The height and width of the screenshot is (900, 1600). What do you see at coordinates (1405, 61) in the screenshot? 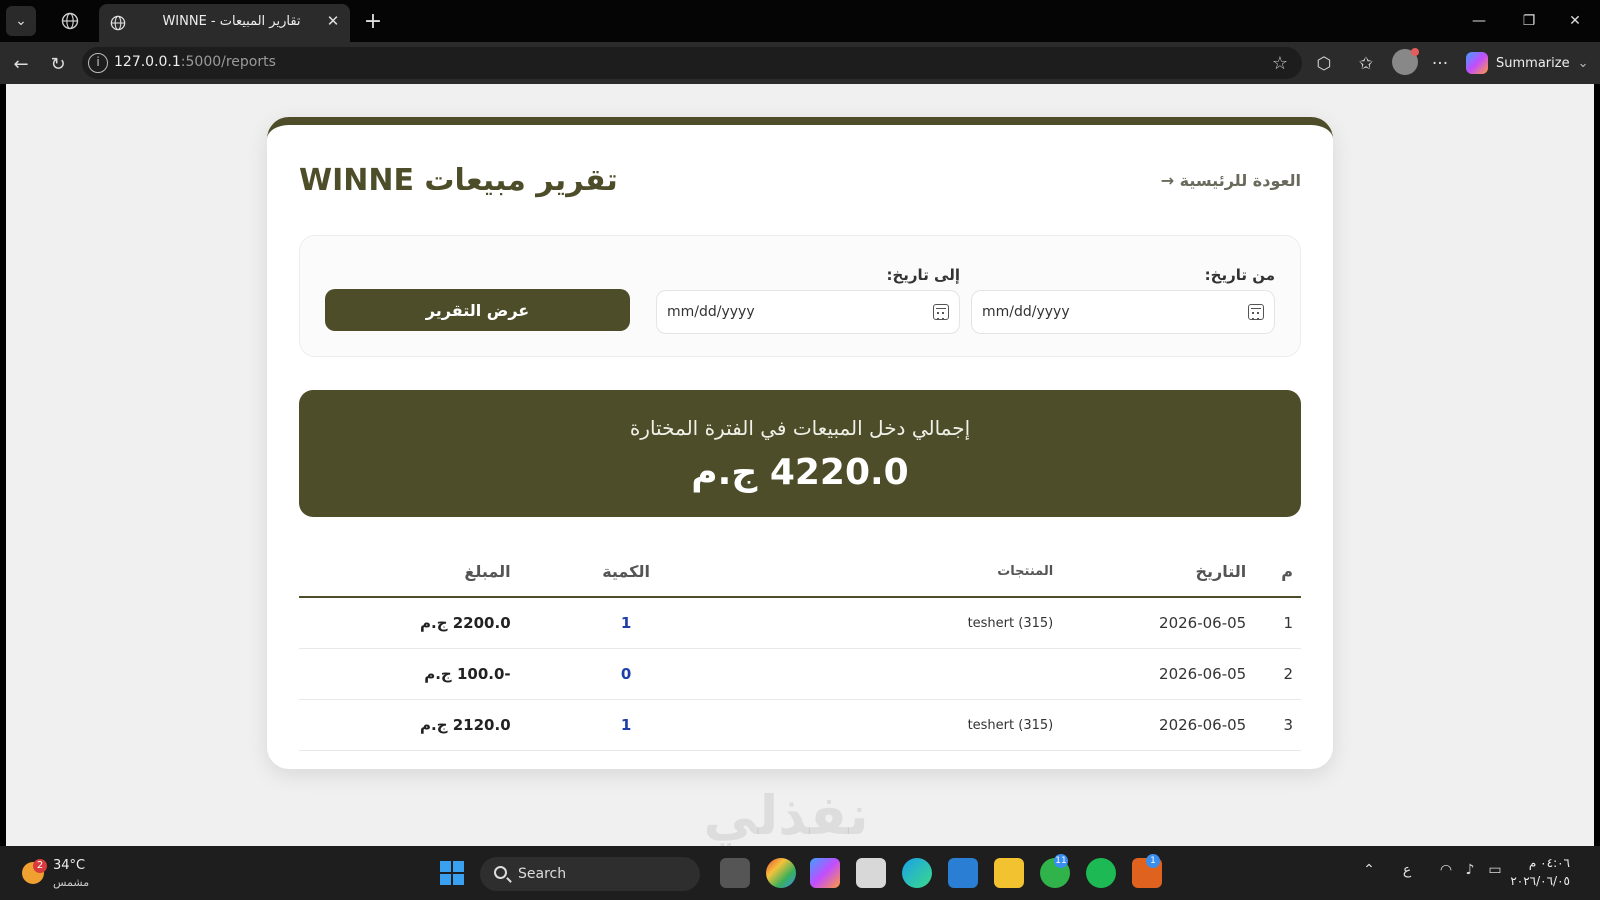
I see `profile-avatar` at bounding box center [1405, 61].